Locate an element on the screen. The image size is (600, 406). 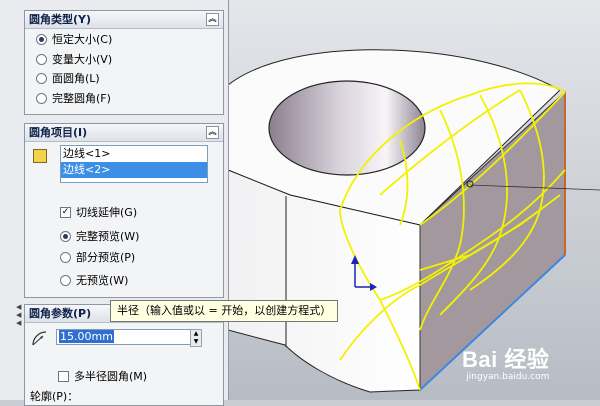
radio-face-fillet: 面圆角(L) is located at coordinates (68, 79).